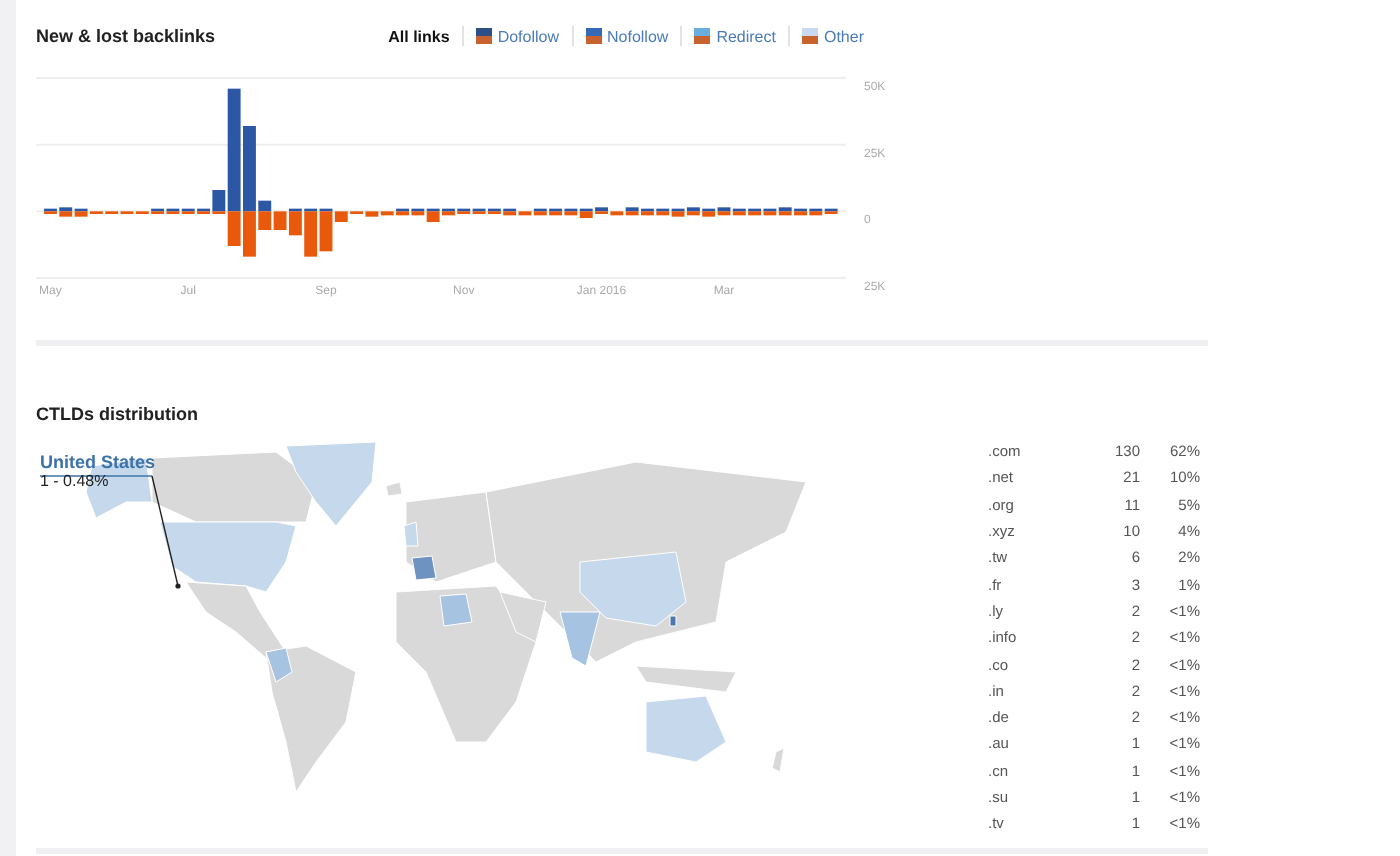  What do you see at coordinates (735, 36) in the screenshot?
I see `legend-filter: Redirect` at bounding box center [735, 36].